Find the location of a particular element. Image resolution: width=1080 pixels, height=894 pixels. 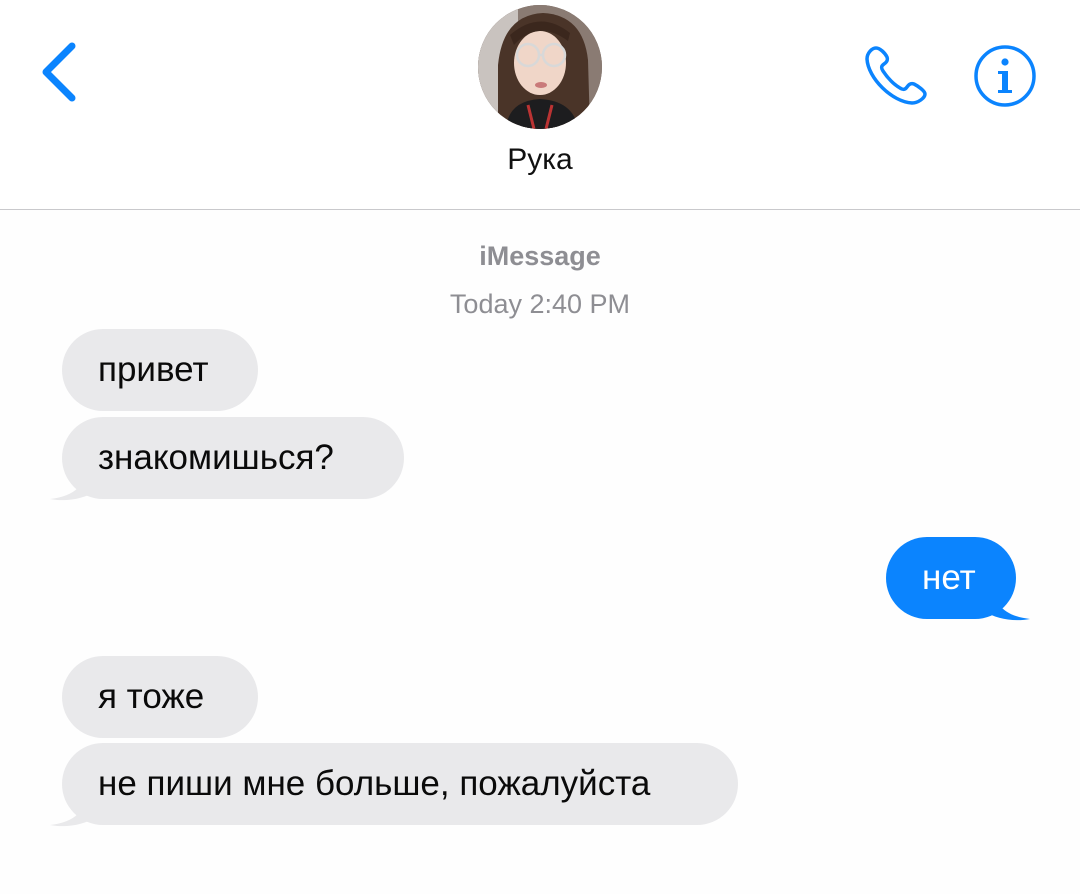

message-text: нет is located at coordinates (949, 577).